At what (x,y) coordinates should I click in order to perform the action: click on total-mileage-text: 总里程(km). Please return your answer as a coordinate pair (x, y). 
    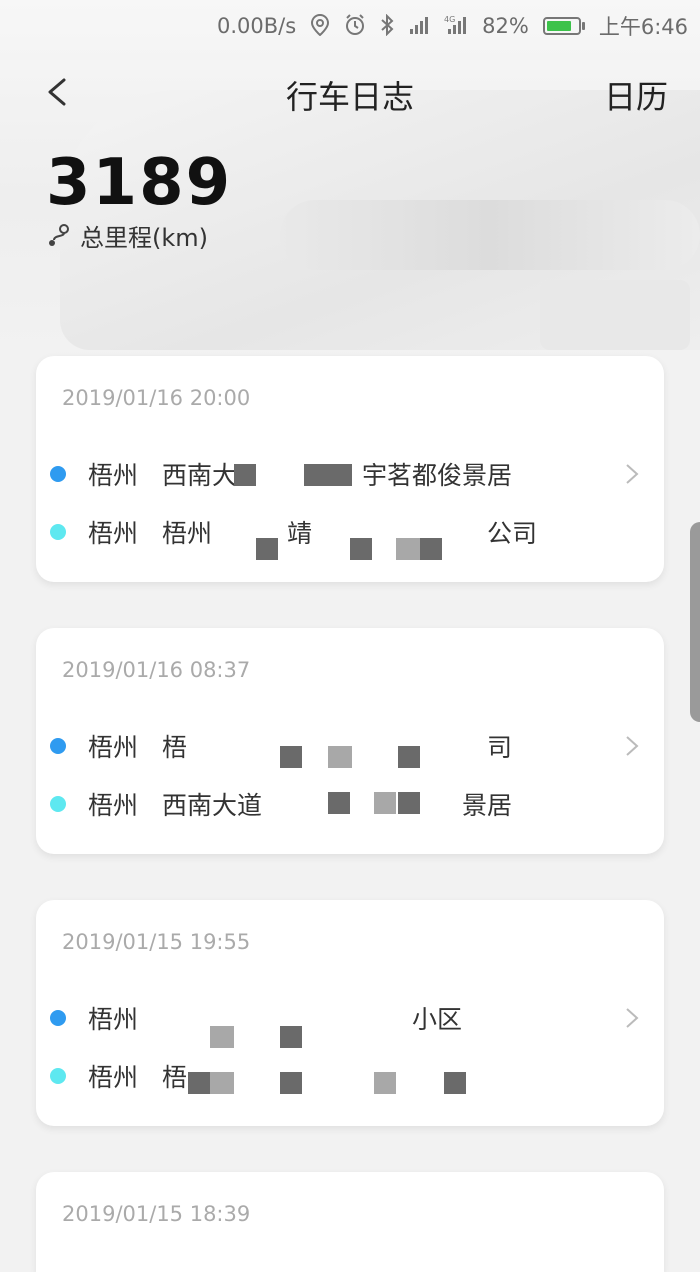
    Looking at the image, I should click on (144, 238).